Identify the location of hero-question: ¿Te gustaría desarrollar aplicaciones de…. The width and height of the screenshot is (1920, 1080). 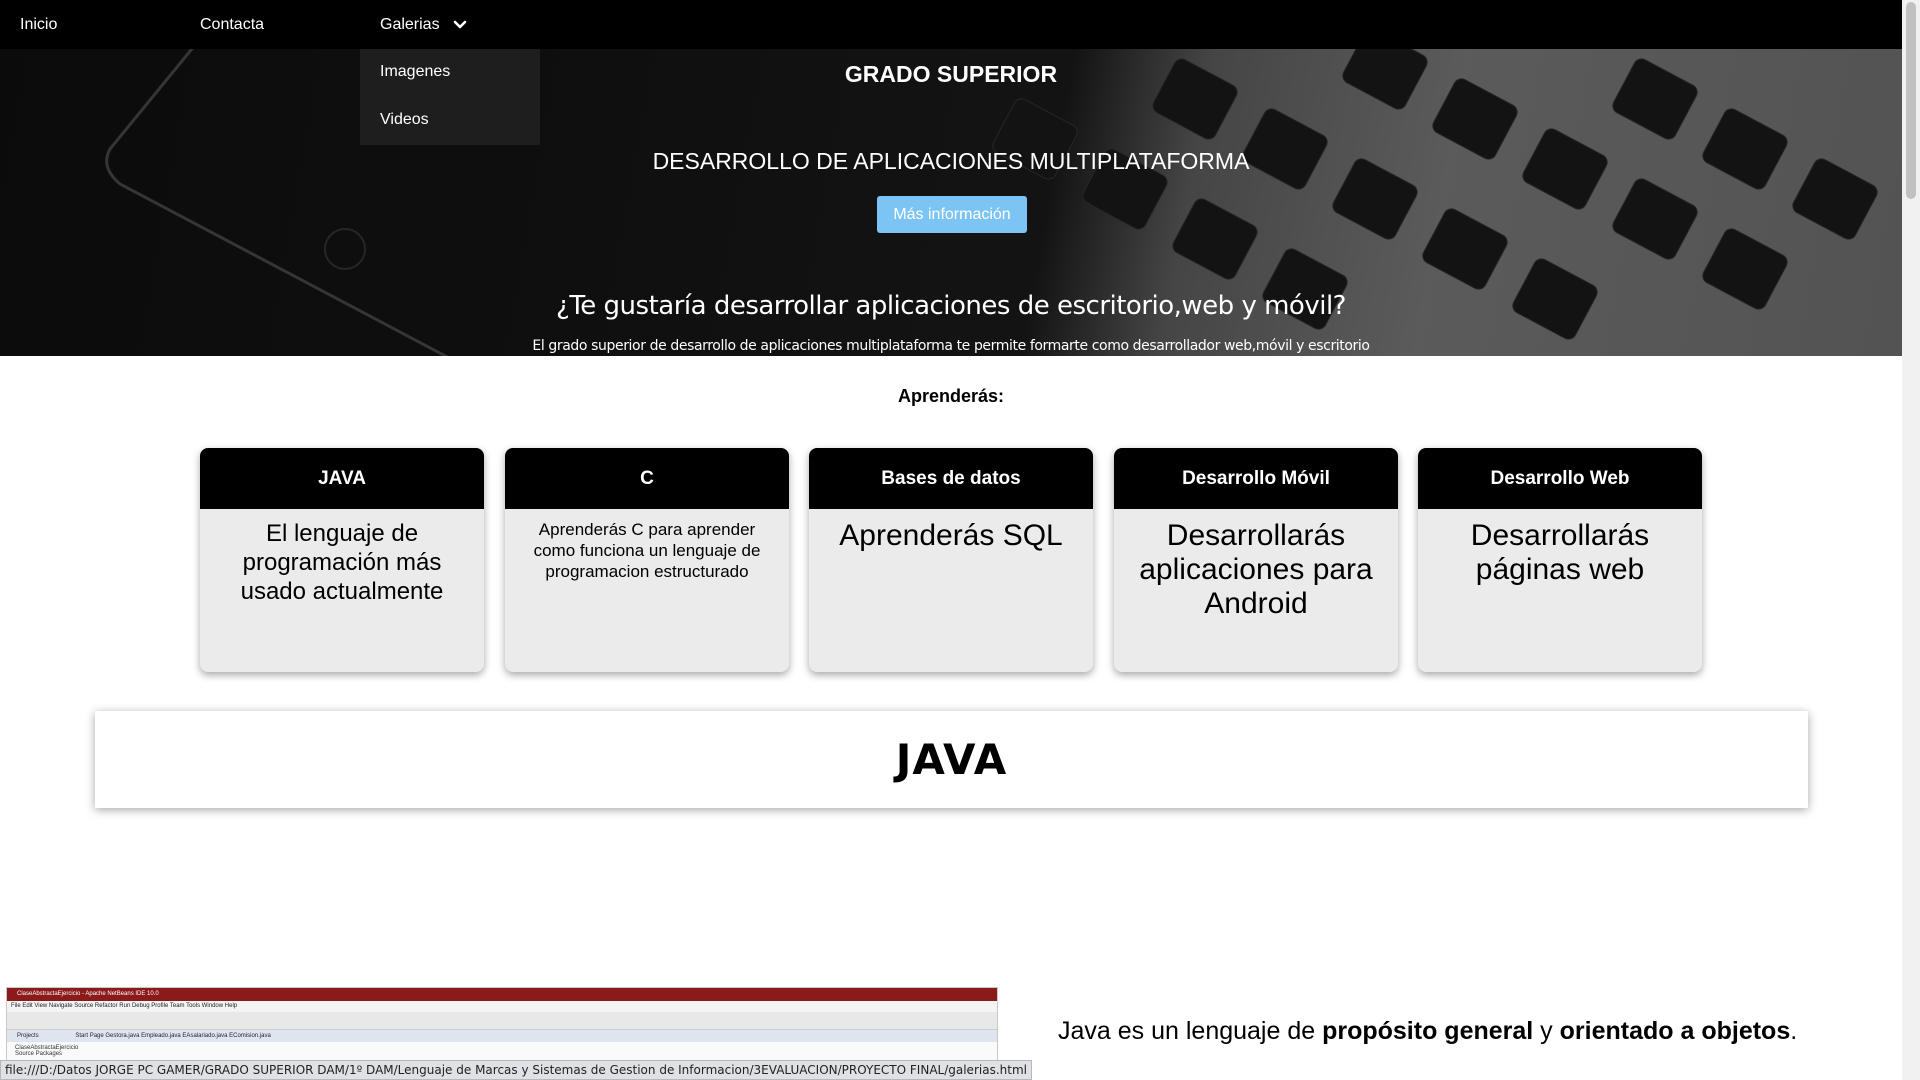
(951, 306).